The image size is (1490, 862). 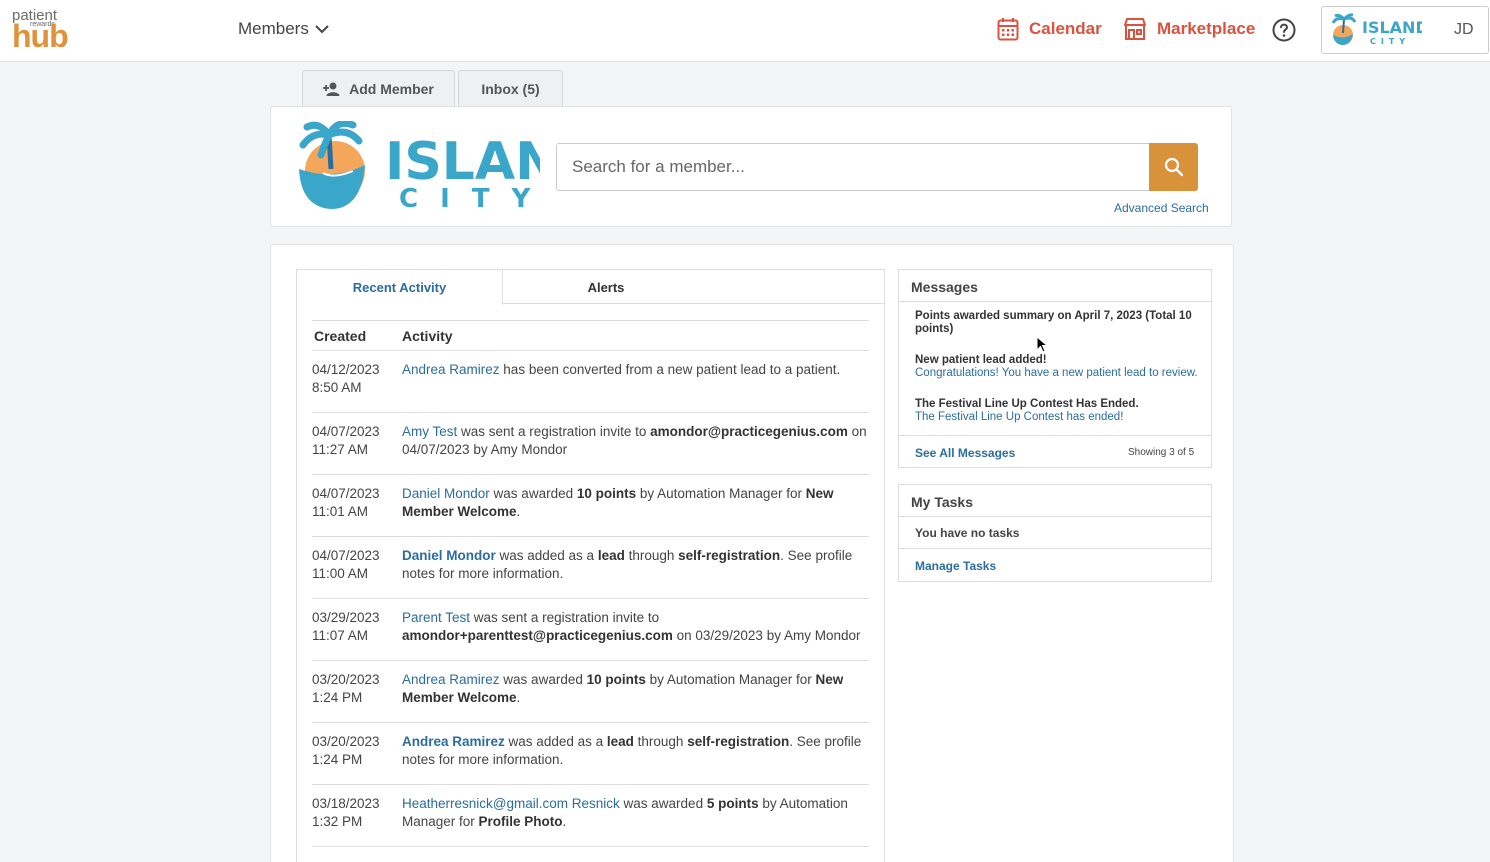 I want to click on created-time: 11:01 AM, so click(x=340, y=511).